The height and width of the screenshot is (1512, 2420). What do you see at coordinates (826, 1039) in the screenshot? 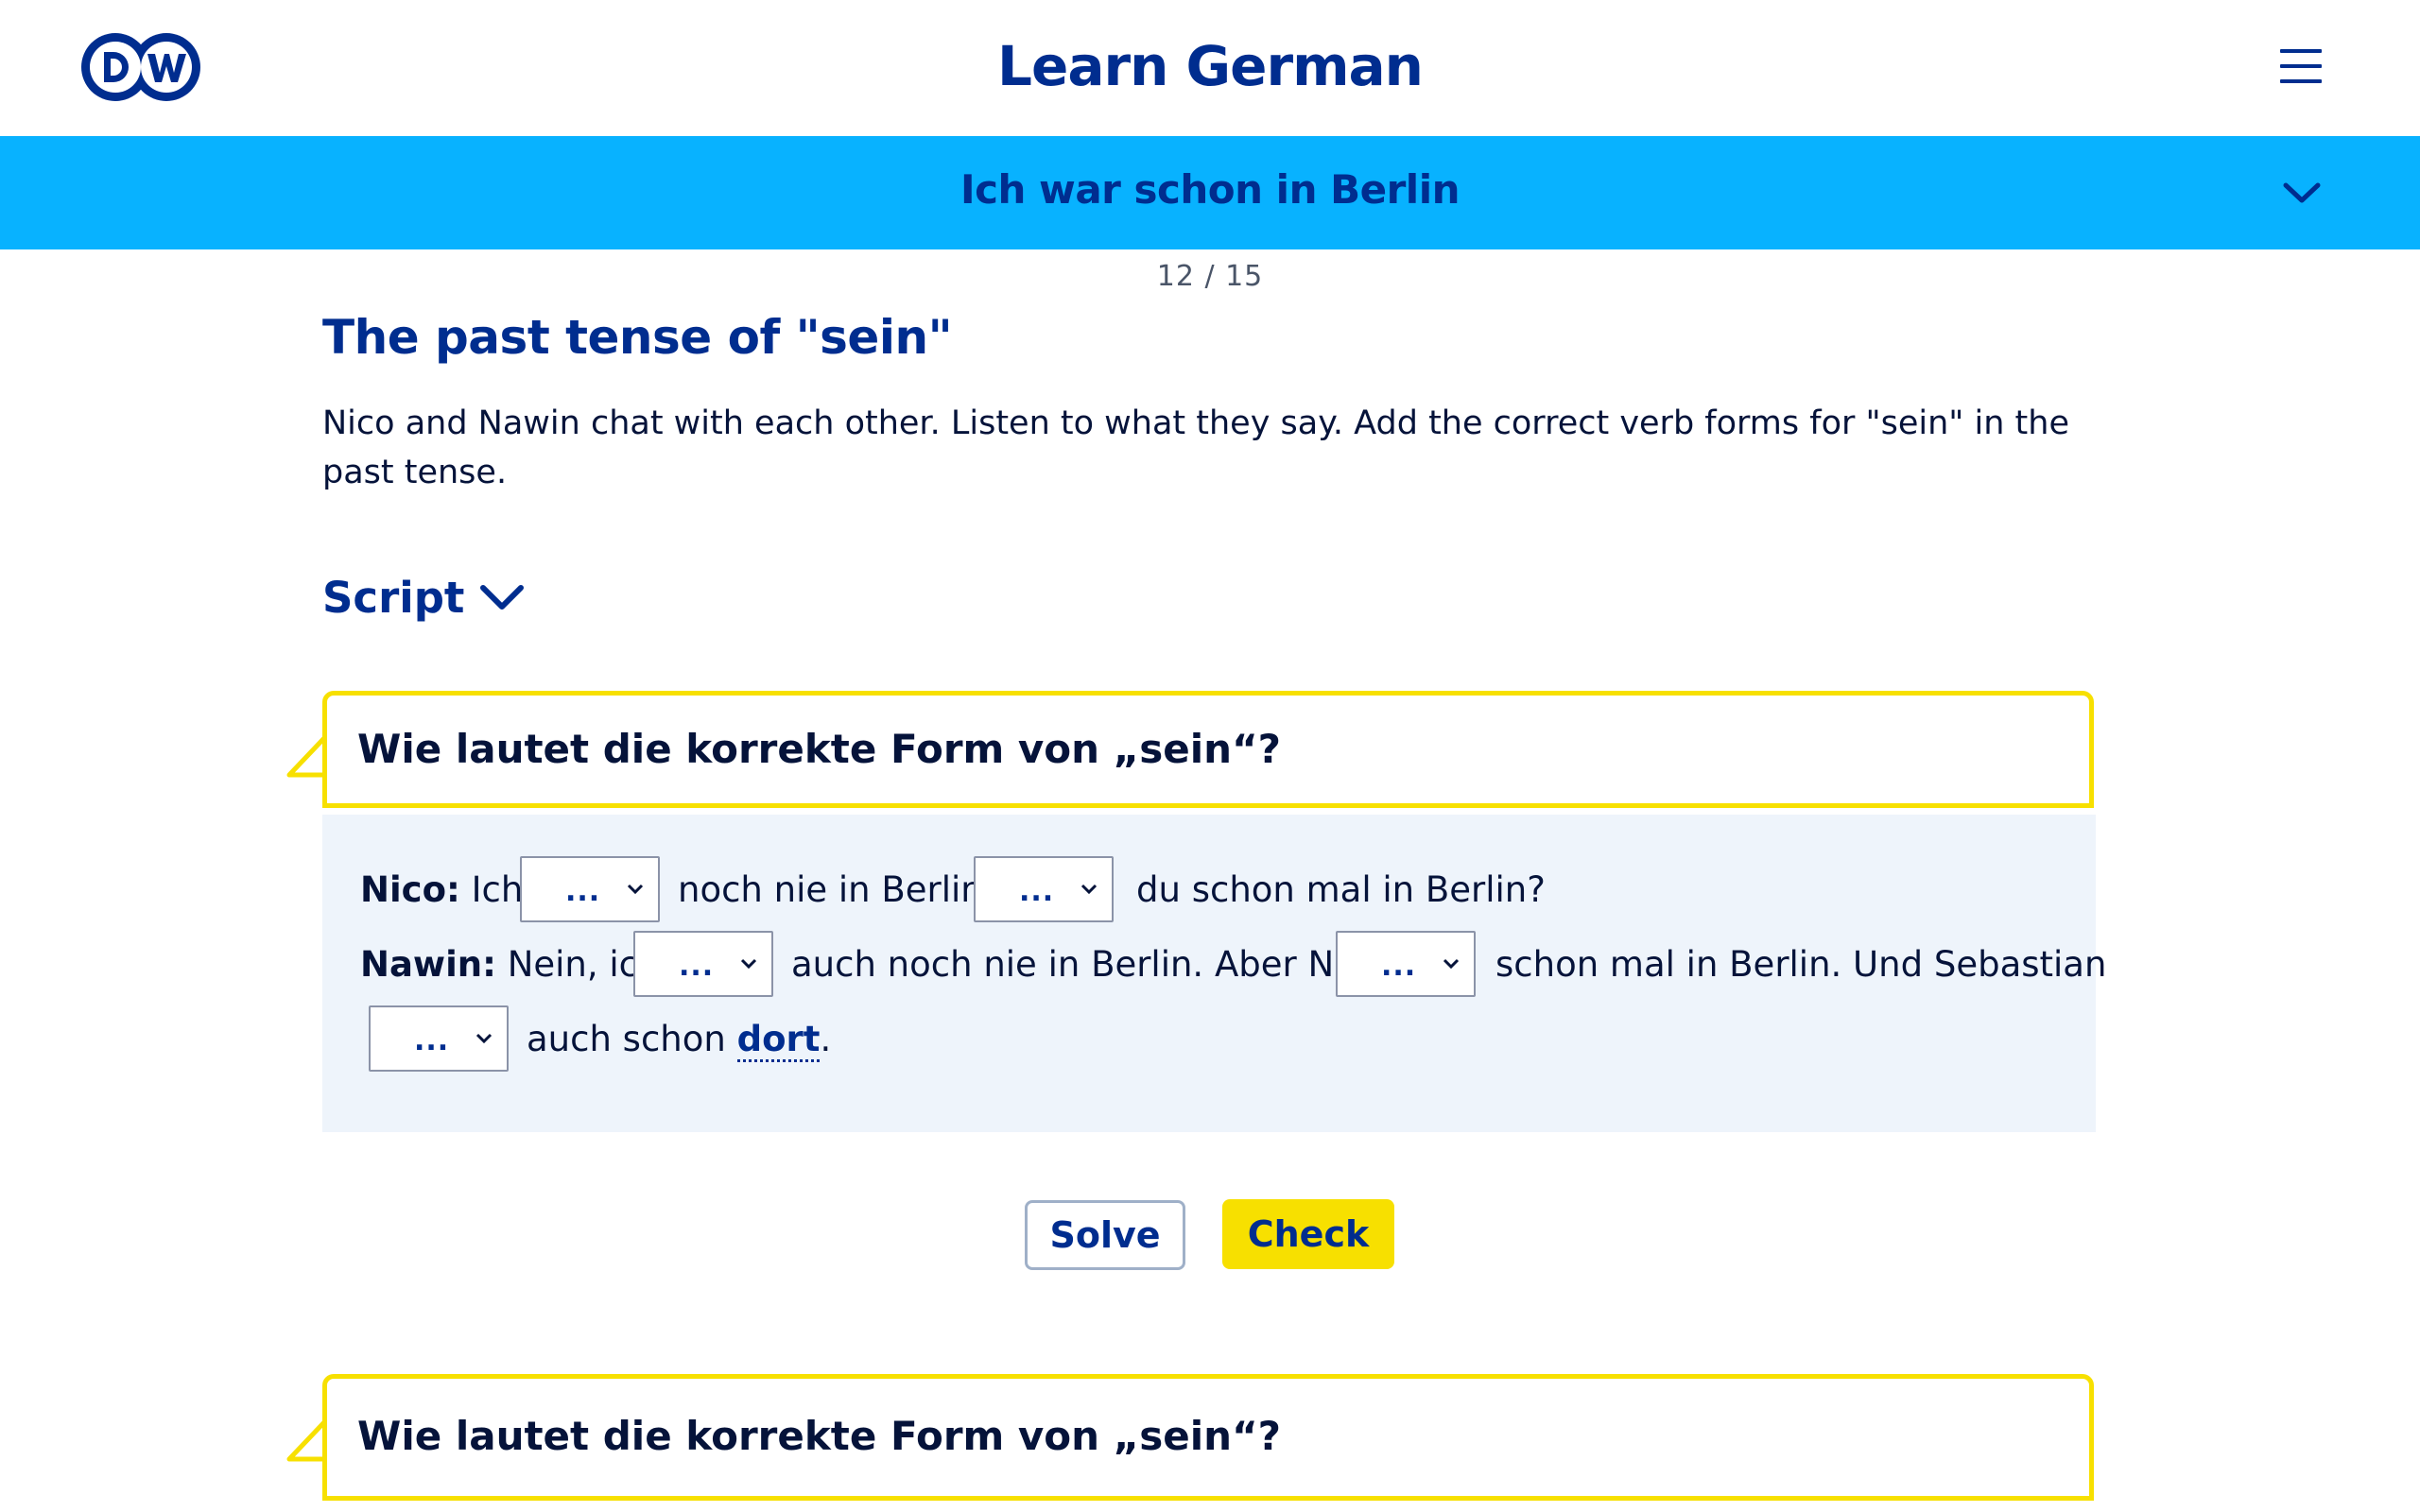
I see `punctuation: .` at bounding box center [826, 1039].